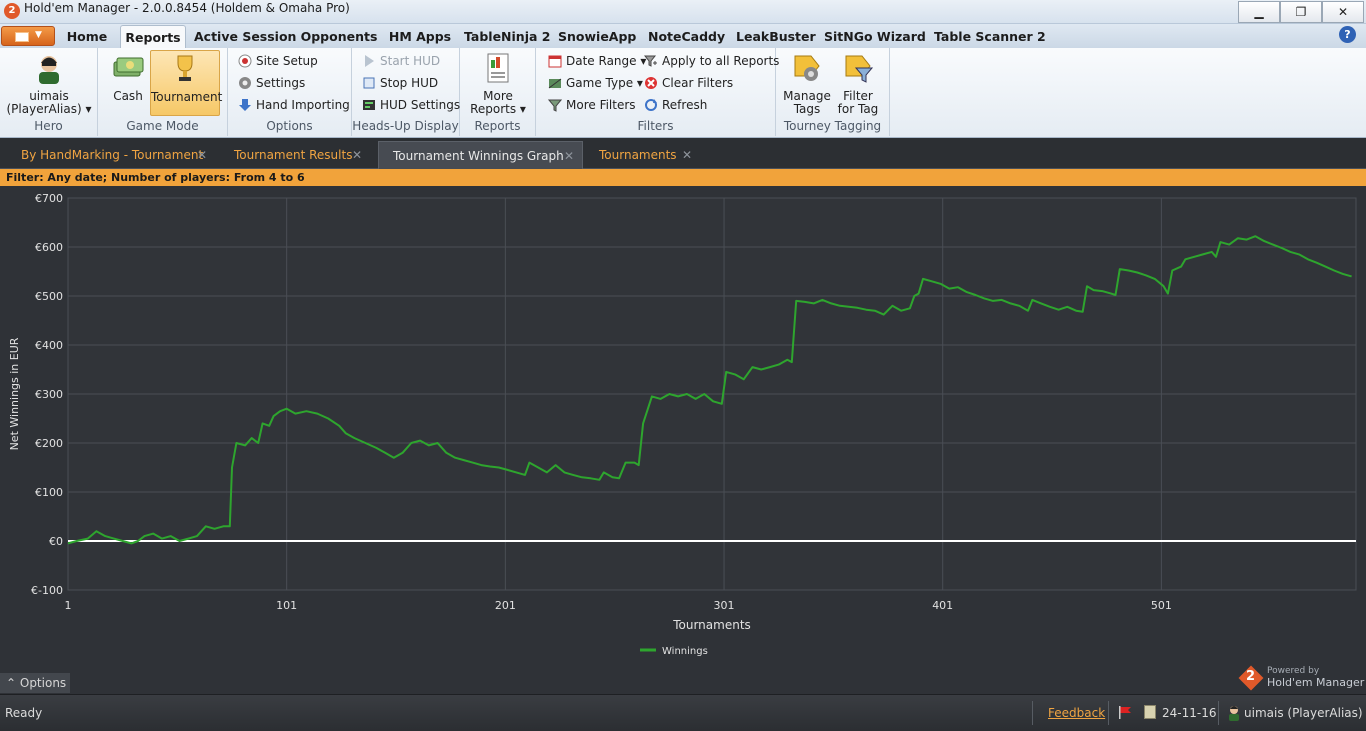  Describe the element at coordinates (555, 105) in the screenshot. I see `filter-icon` at that location.